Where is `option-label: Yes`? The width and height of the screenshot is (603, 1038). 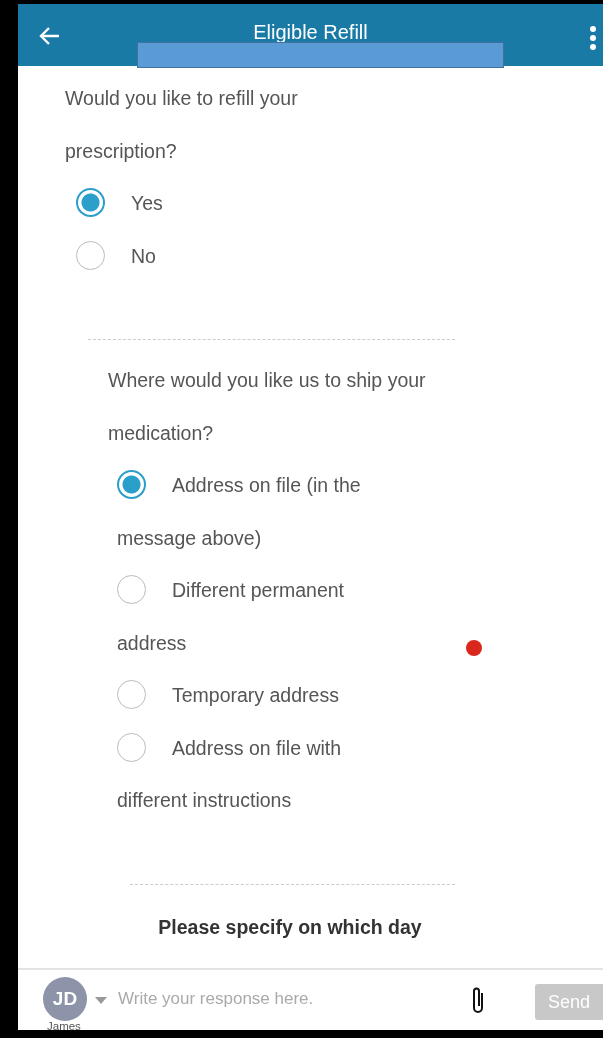 option-label: Yes is located at coordinates (227, 203).